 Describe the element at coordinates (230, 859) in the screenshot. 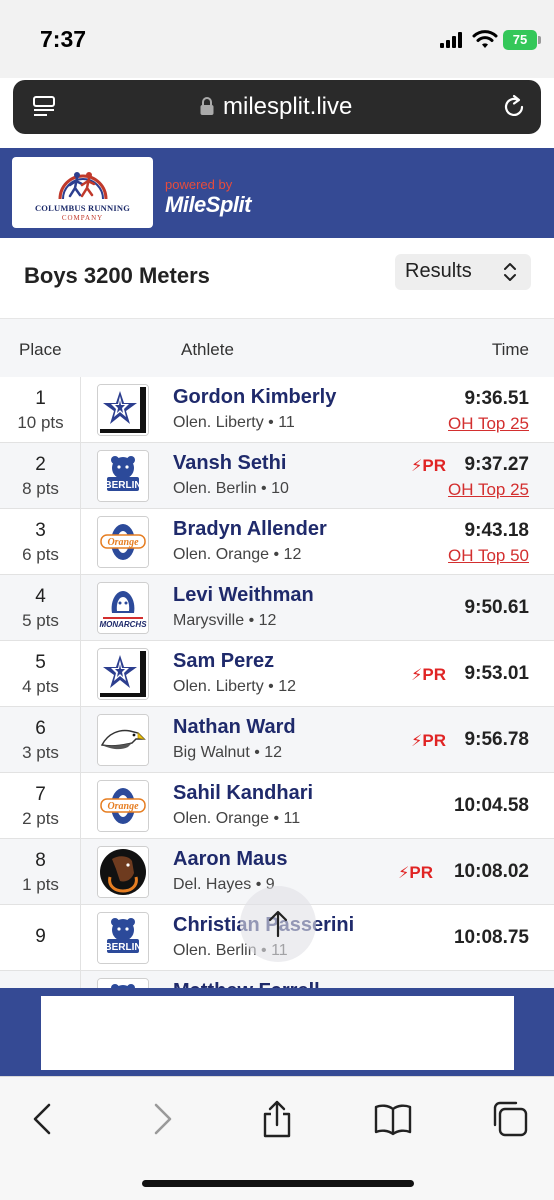

I see `athlete-name: Aaron Maus` at that location.